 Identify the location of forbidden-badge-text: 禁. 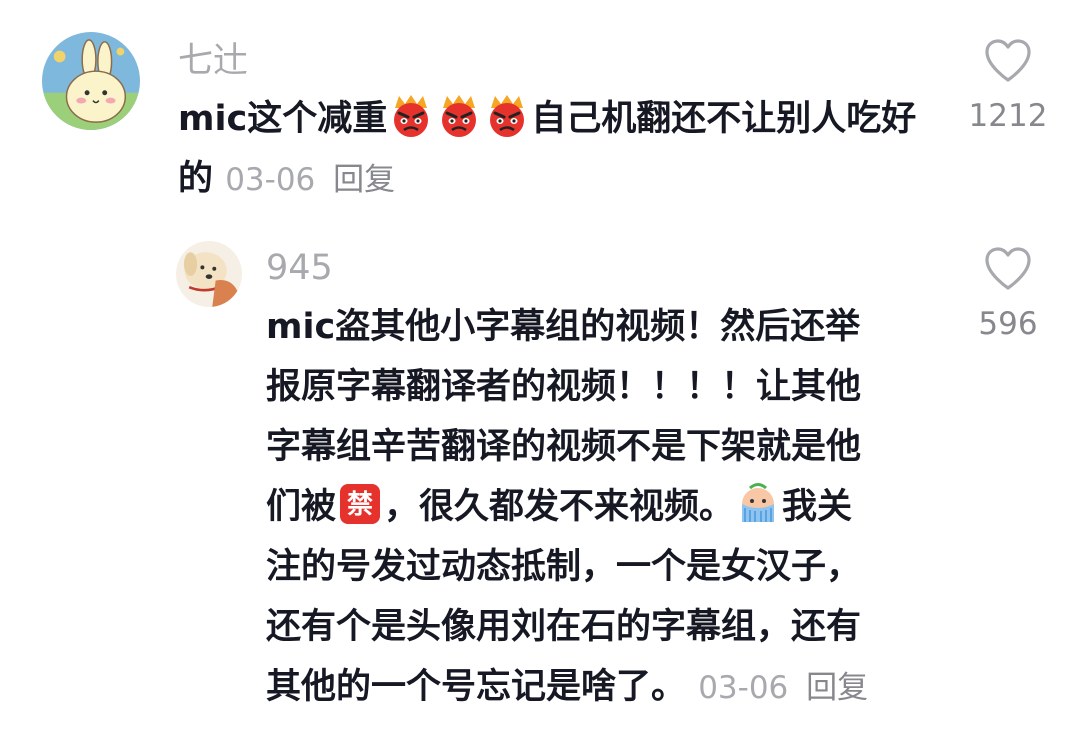
(360, 505).